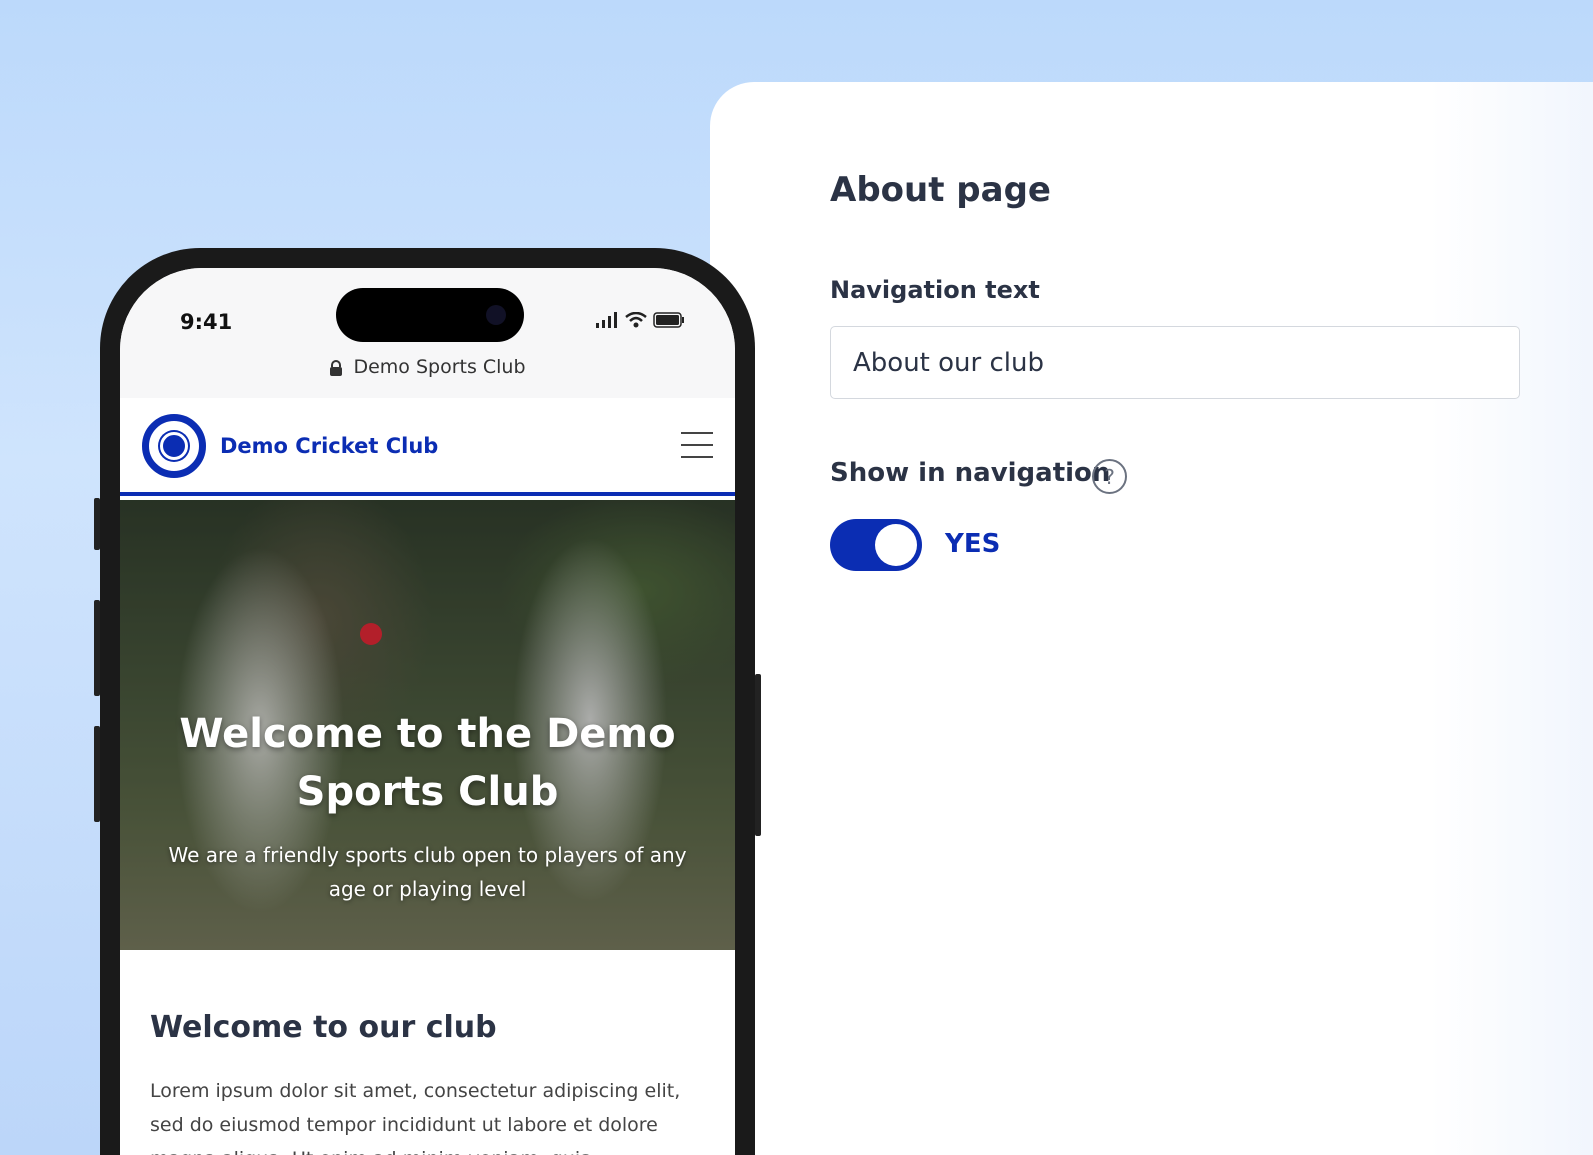 The image size is (1593, 1155). I want to click on show-in-navigation-toggle, so click(876, 545).